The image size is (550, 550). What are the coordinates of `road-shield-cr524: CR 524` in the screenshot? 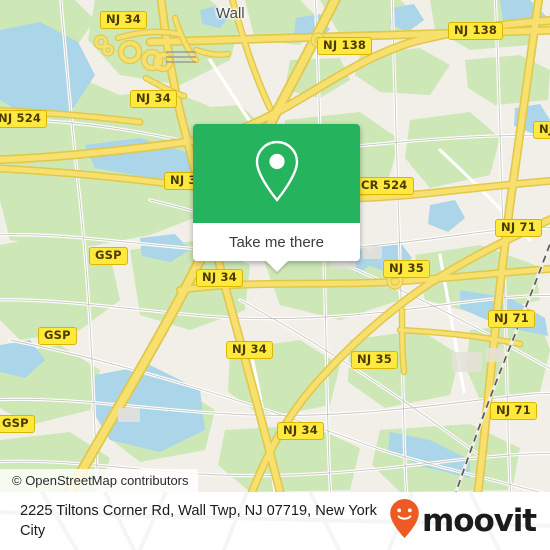 It's located at (384, 186).